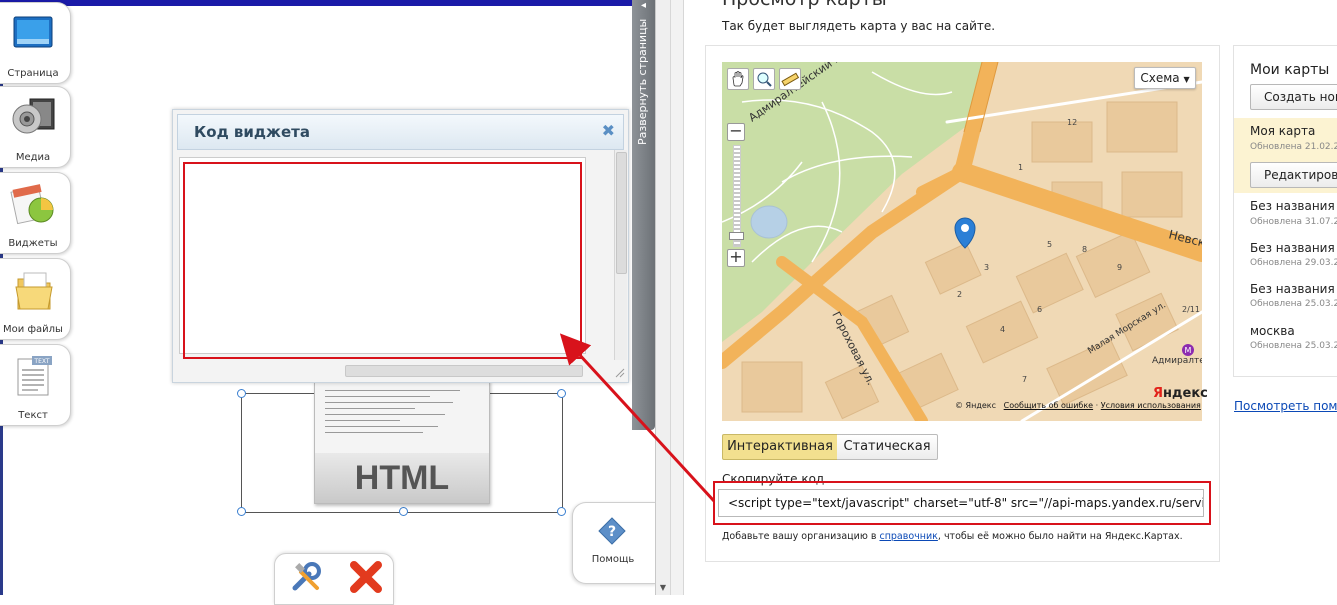 Image resolution: width=1337 pixels, height=605 pixels. I want to click on annotation-red-box-textarea, so click(382, 260).